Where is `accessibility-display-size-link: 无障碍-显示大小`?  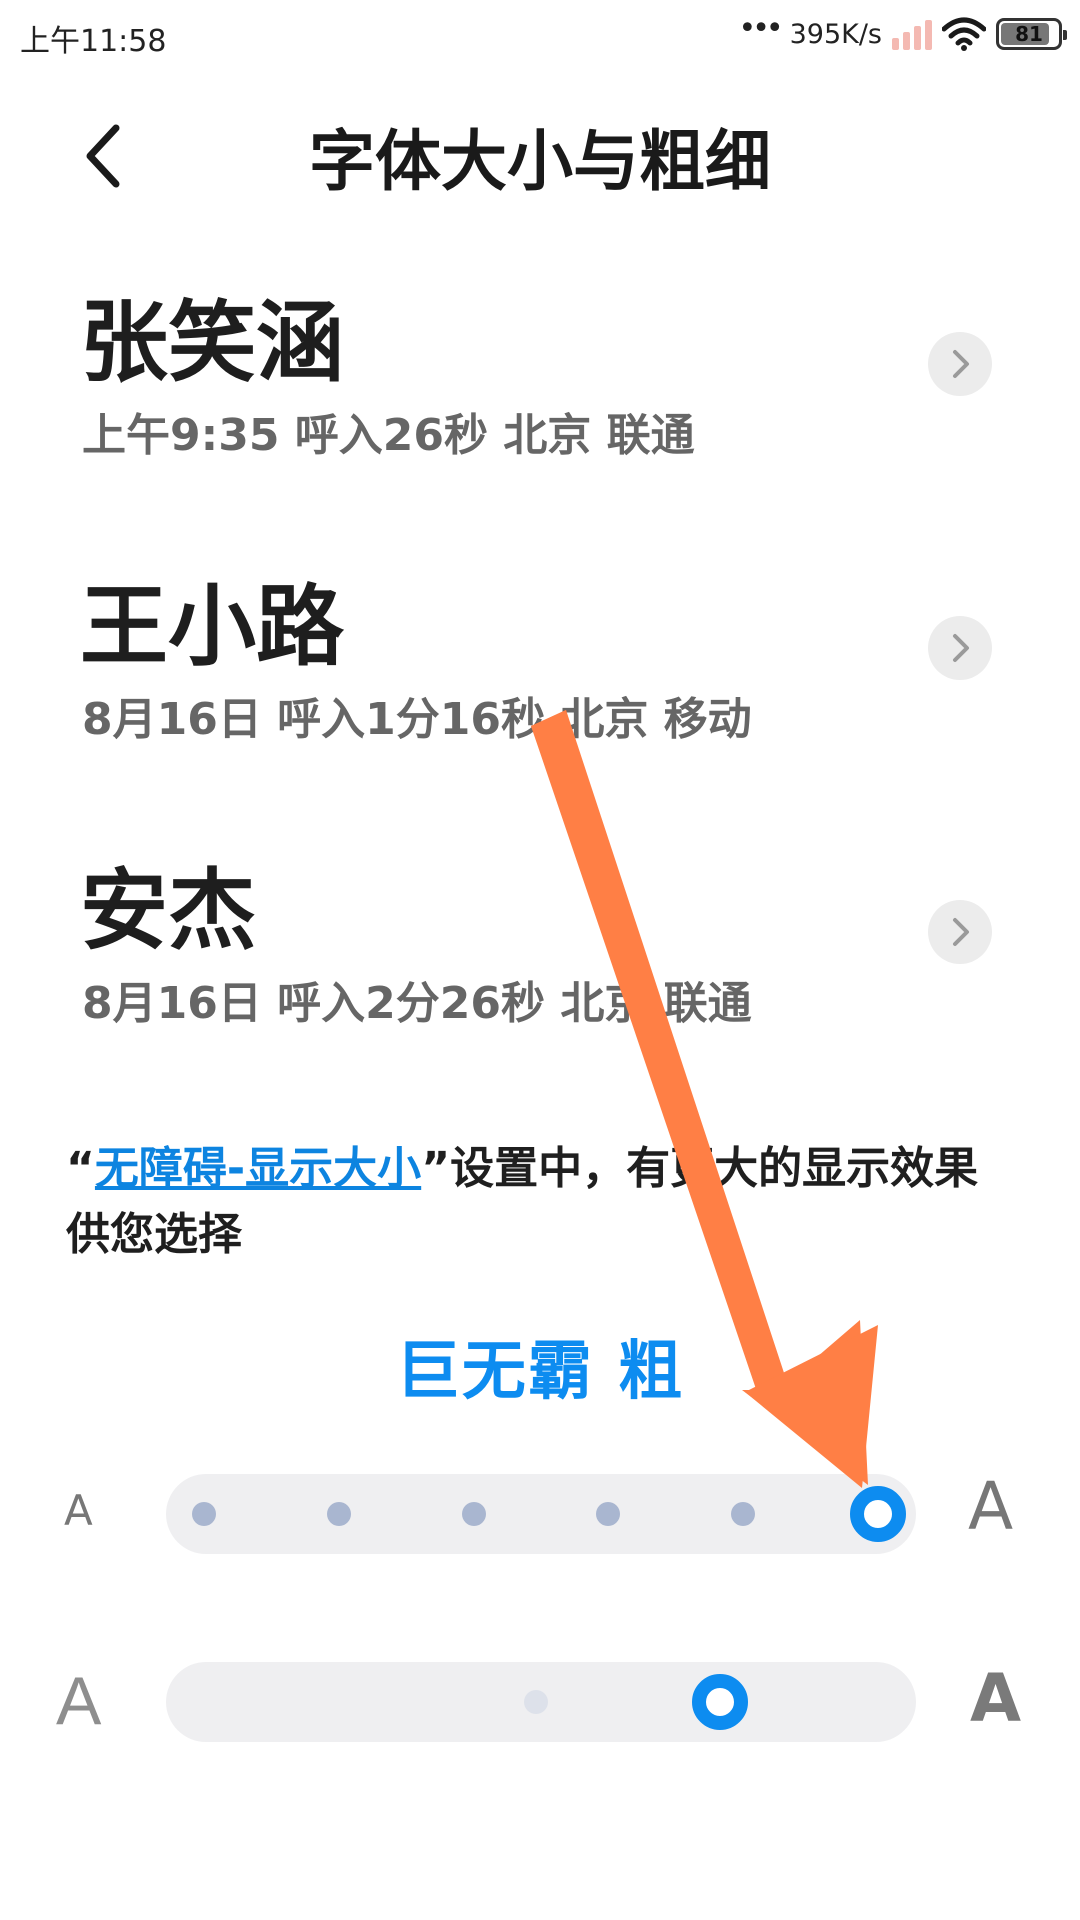 accessibility-display-size-link: 无障碍-显示大小 is located at coordinates (258, 1168).